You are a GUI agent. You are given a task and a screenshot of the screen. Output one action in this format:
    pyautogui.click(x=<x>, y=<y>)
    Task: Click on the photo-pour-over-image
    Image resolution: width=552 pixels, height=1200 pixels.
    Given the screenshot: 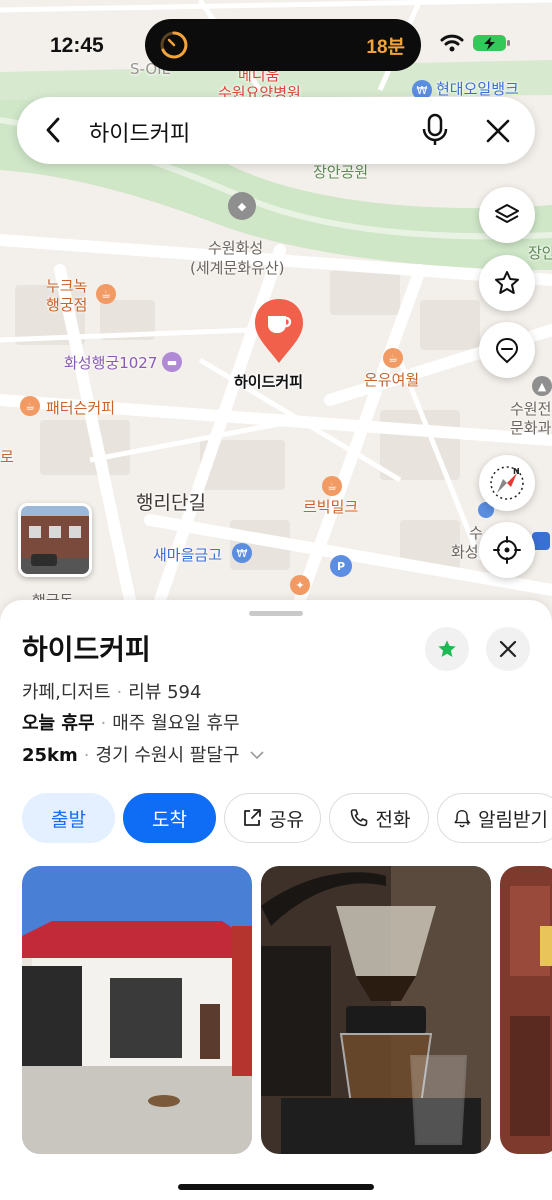 What is the action you would take?
    pyautogui.click(x=376, y=1010)
    